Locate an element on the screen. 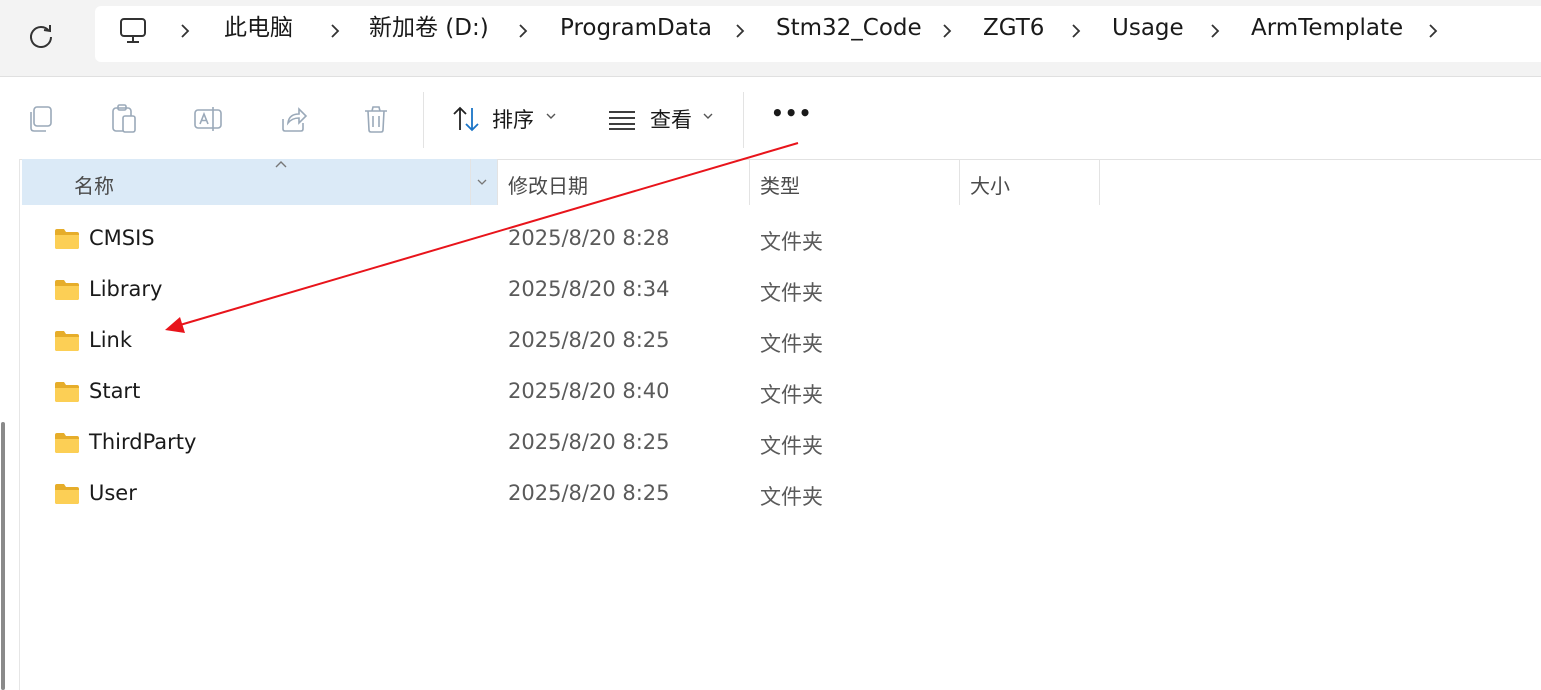 The width and height of the screenshot is (1541, 690). file-name: User is located at coordinates (113, 493).